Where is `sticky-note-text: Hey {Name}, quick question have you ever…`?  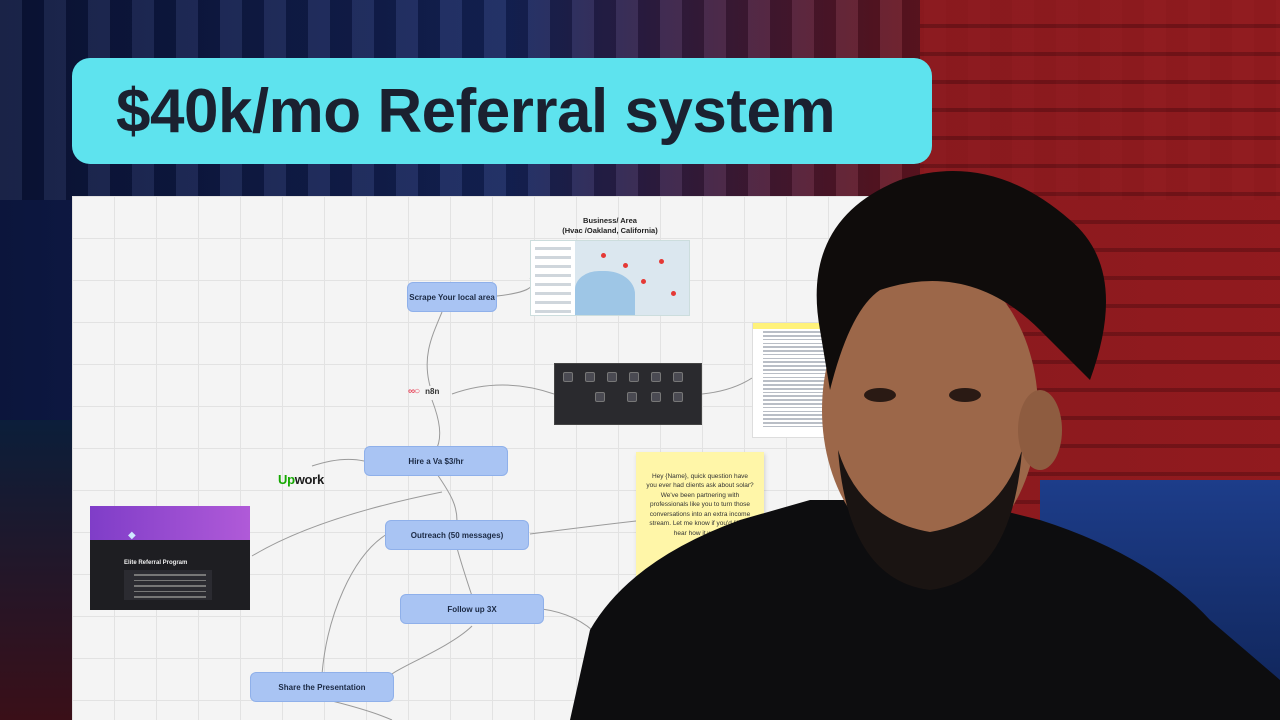
sticky-note-text: Hey {Name}, quick question have you ever… is located at coordinates (700, 505).